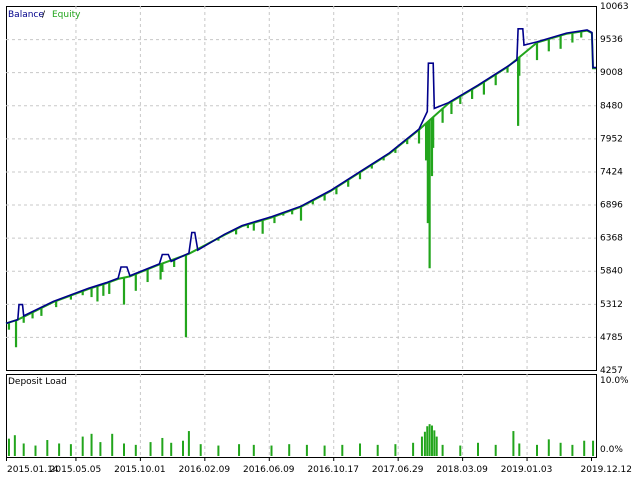 The image size is (640, 484). I want to click on load-tick-label: 0.0%, so click(611, 450).